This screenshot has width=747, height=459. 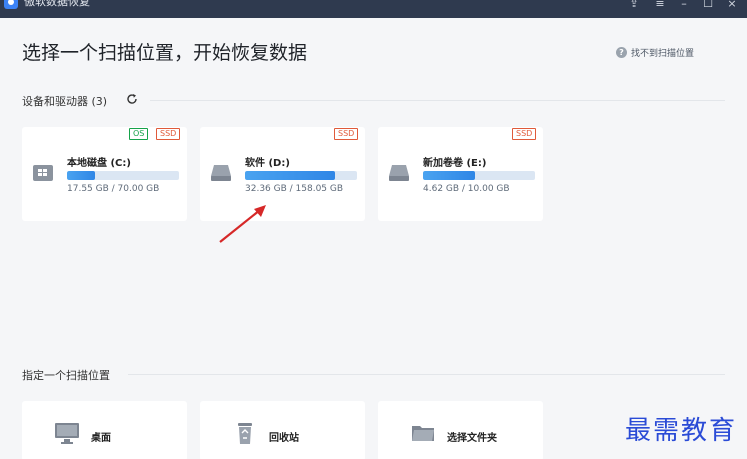 I want to click on refresh-icon, so click(x=132, y=99).